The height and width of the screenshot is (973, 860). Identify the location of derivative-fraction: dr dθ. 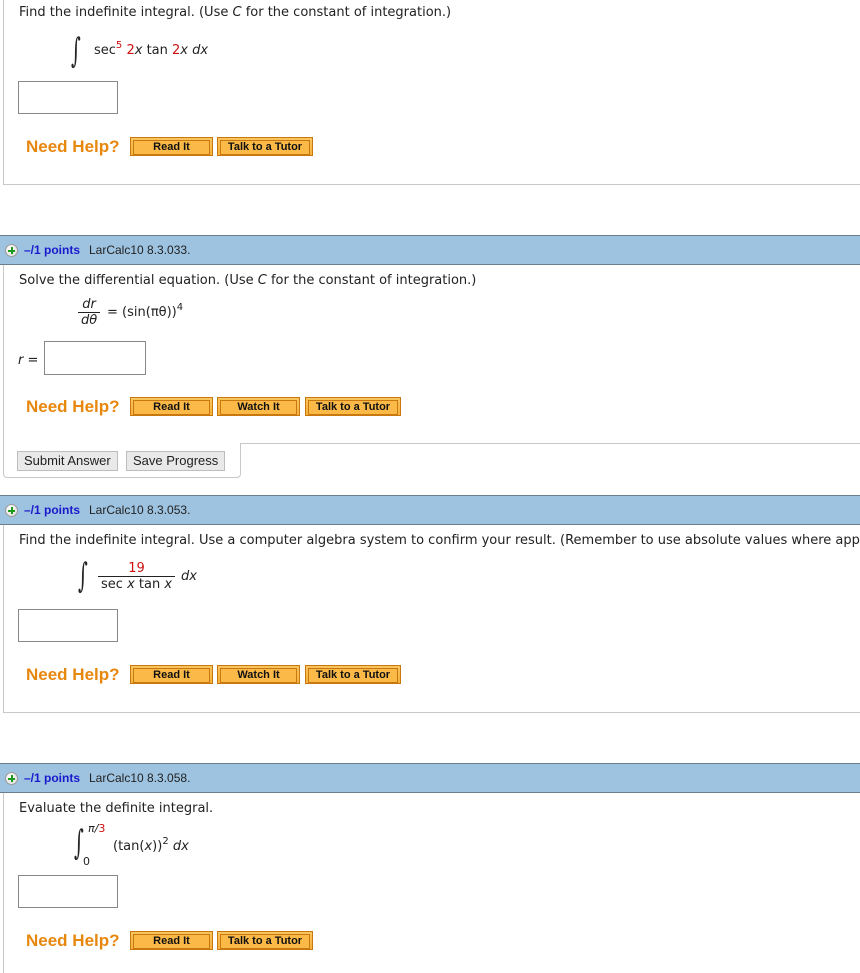
(89, 313).